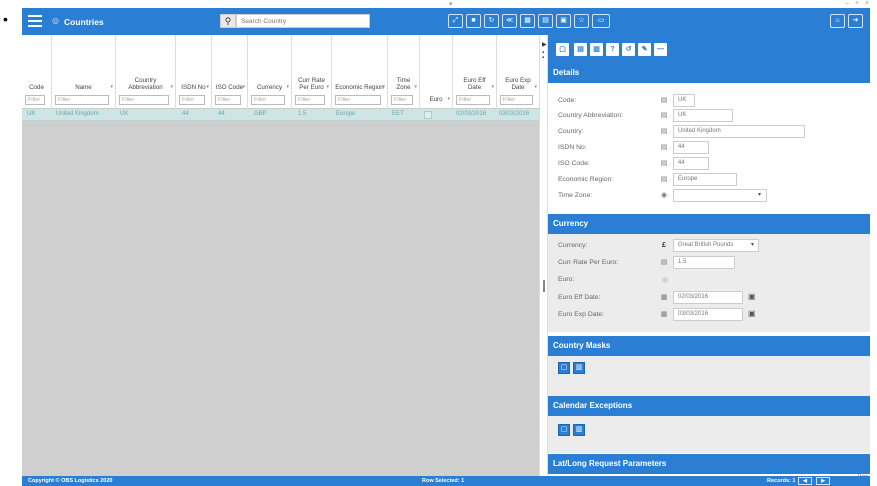 The image size is (877, 486). I want to click on globe-icon: ◎, so click(55, 20).